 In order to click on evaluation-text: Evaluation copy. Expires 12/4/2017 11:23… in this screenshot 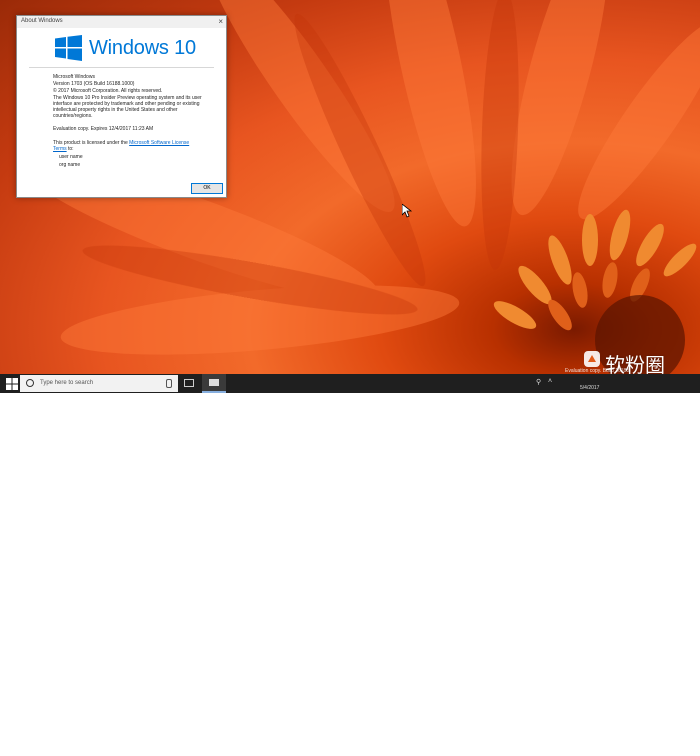, I will do `click(103, 129)`.